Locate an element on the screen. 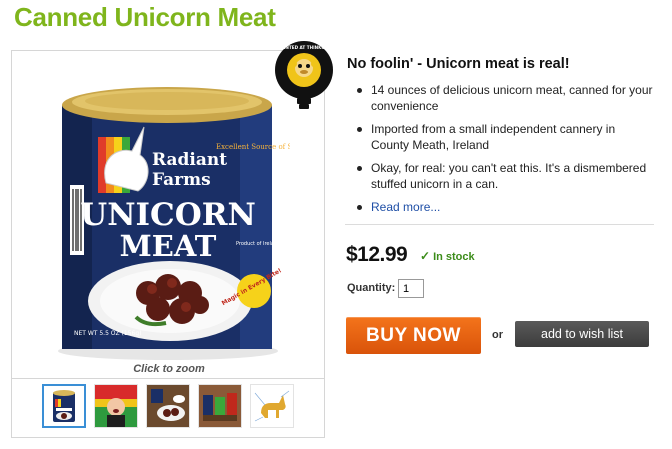  quantity-input is located at coordinates (411, 288).